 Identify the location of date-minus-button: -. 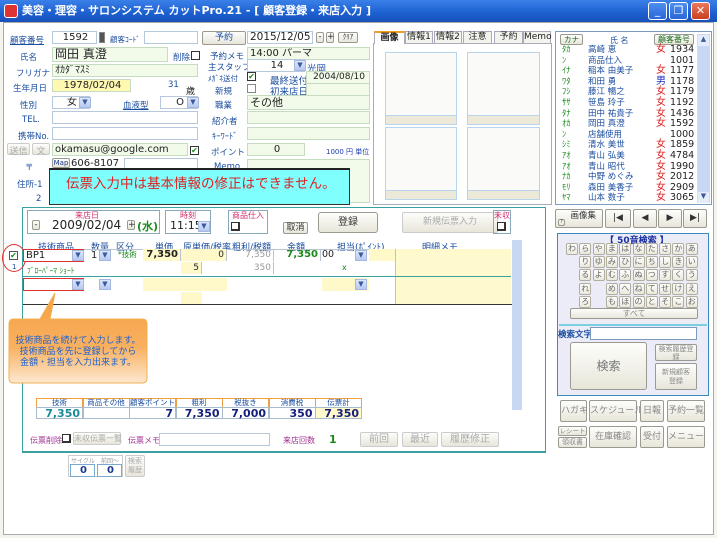
(320, 37).